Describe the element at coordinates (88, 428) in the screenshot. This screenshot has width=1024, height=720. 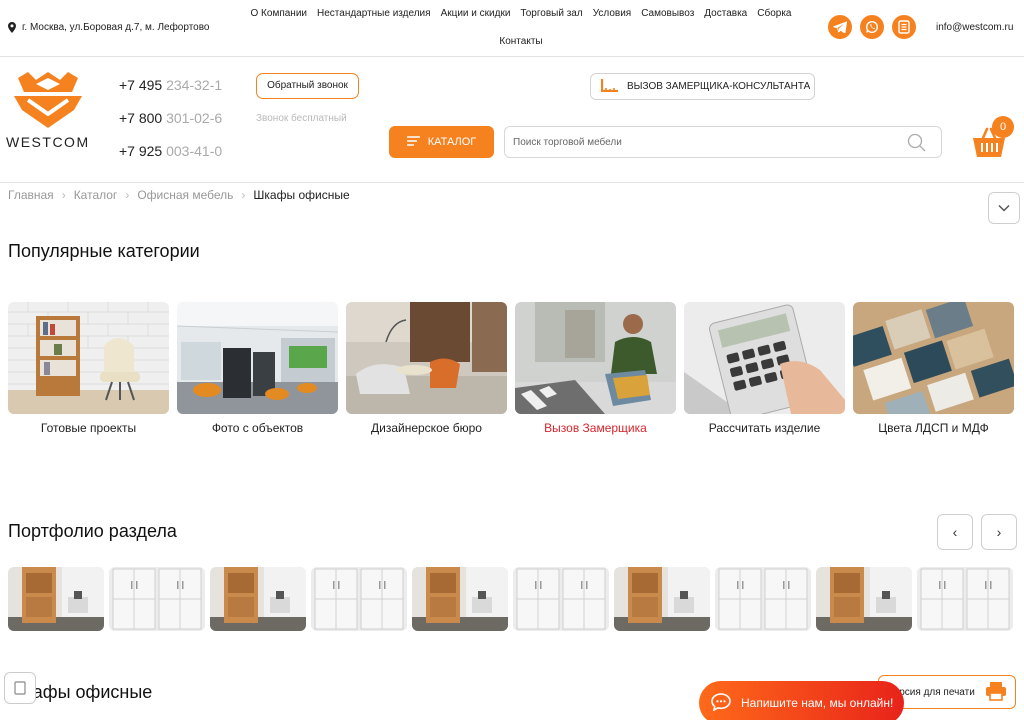
I see `category-label: Готовые проекты` at that location.